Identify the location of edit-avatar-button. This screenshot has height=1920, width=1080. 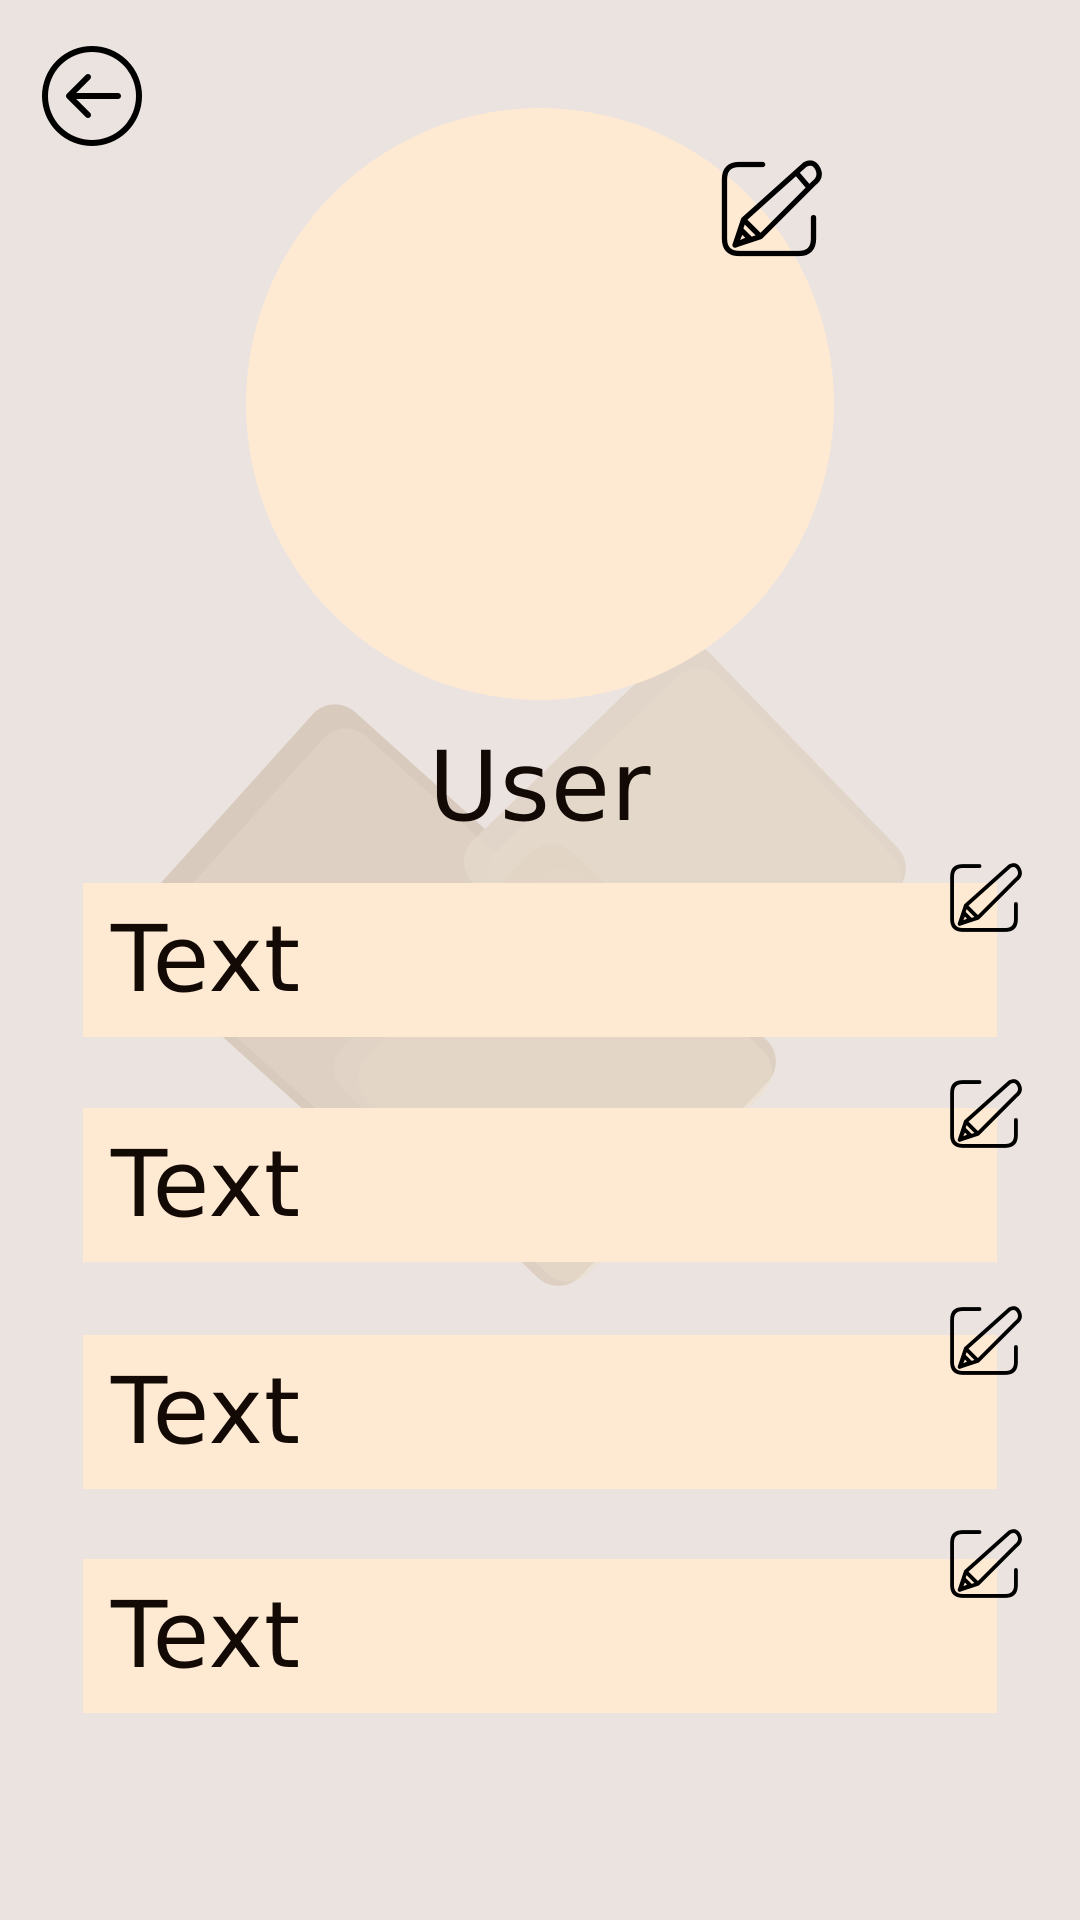
(769, 209).